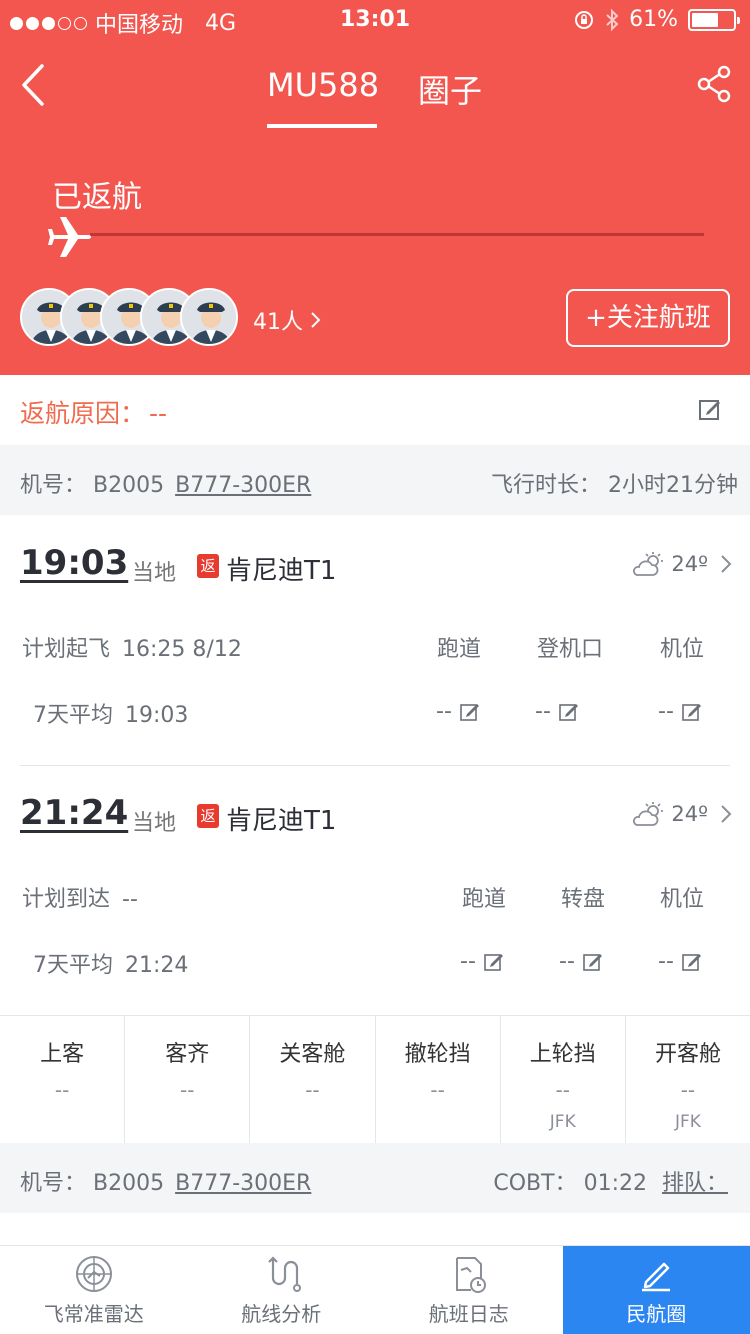 The width and height of the screenshot is (750, 1334). Describe the element at coordinates (681, 899) in the screenshot. I see `stand-label: 机位` at that location.